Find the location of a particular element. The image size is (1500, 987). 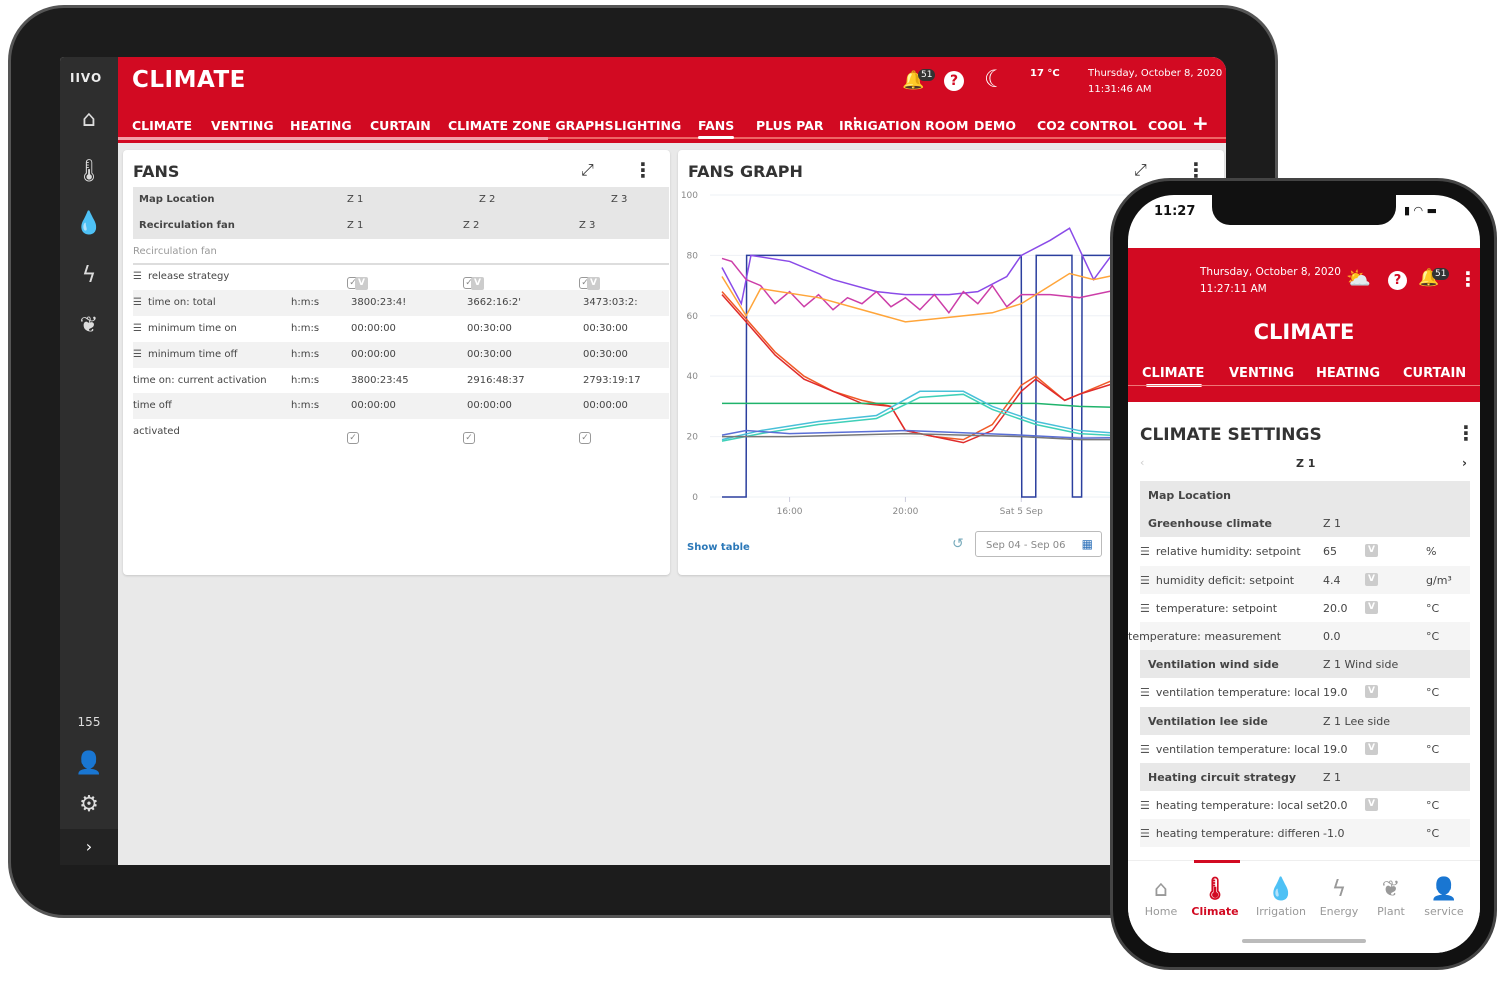

tab-fans: FANS is located at coordinates (716, 125).